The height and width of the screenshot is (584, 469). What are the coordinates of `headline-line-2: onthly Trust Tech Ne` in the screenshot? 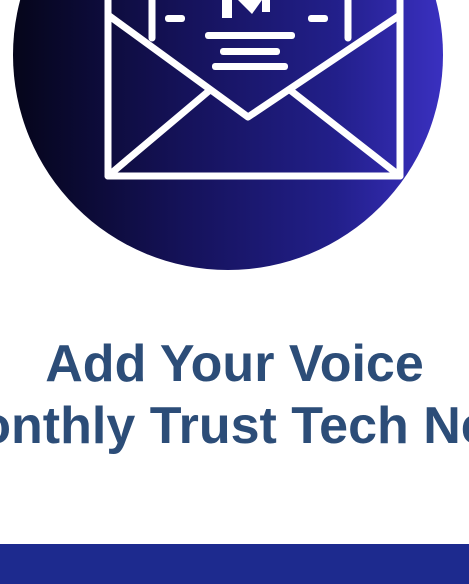 It's located at (234, 426).